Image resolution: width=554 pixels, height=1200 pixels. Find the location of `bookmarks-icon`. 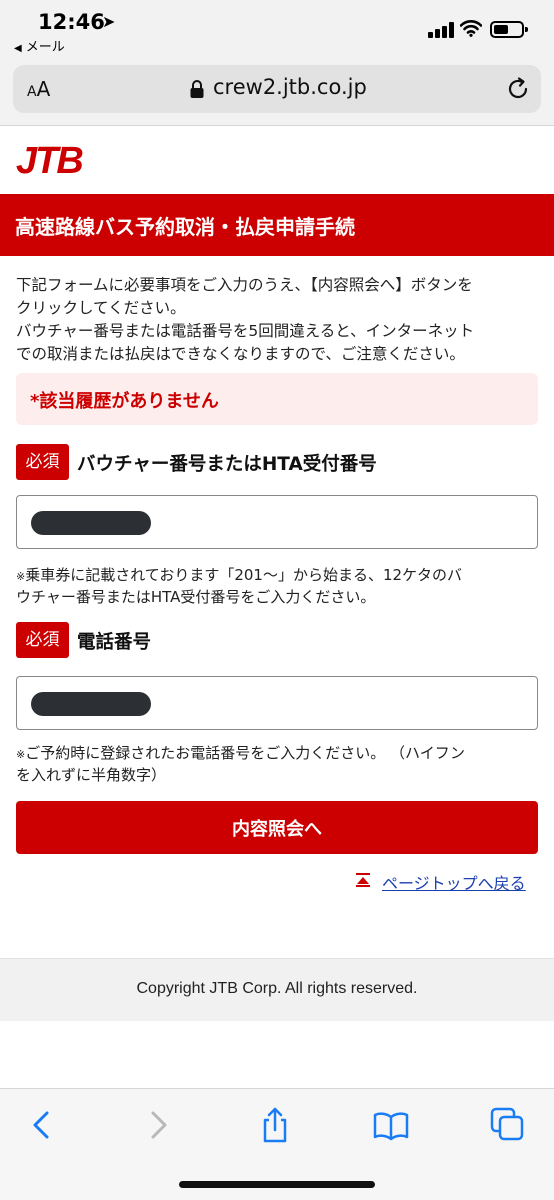

bookmarks-icon is located at coordinates (391, 1125).